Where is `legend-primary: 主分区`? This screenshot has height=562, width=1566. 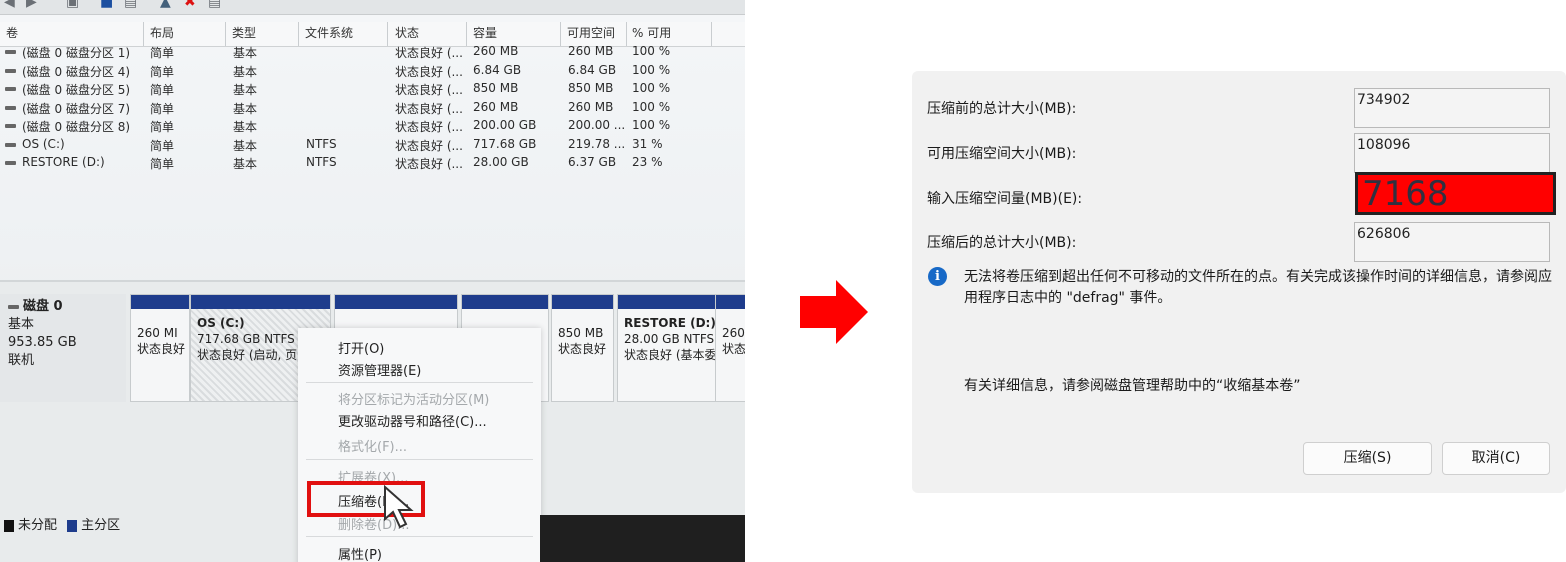
legend-primary: 主分区 is located at coordinates (101, 525).